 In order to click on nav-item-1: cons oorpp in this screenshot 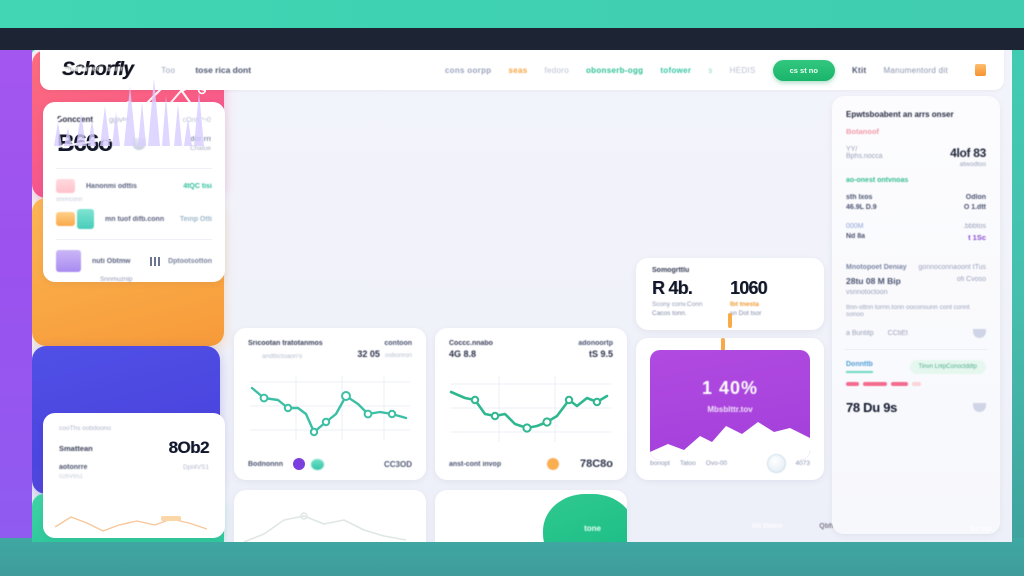, I will do `click(468, 70)`.